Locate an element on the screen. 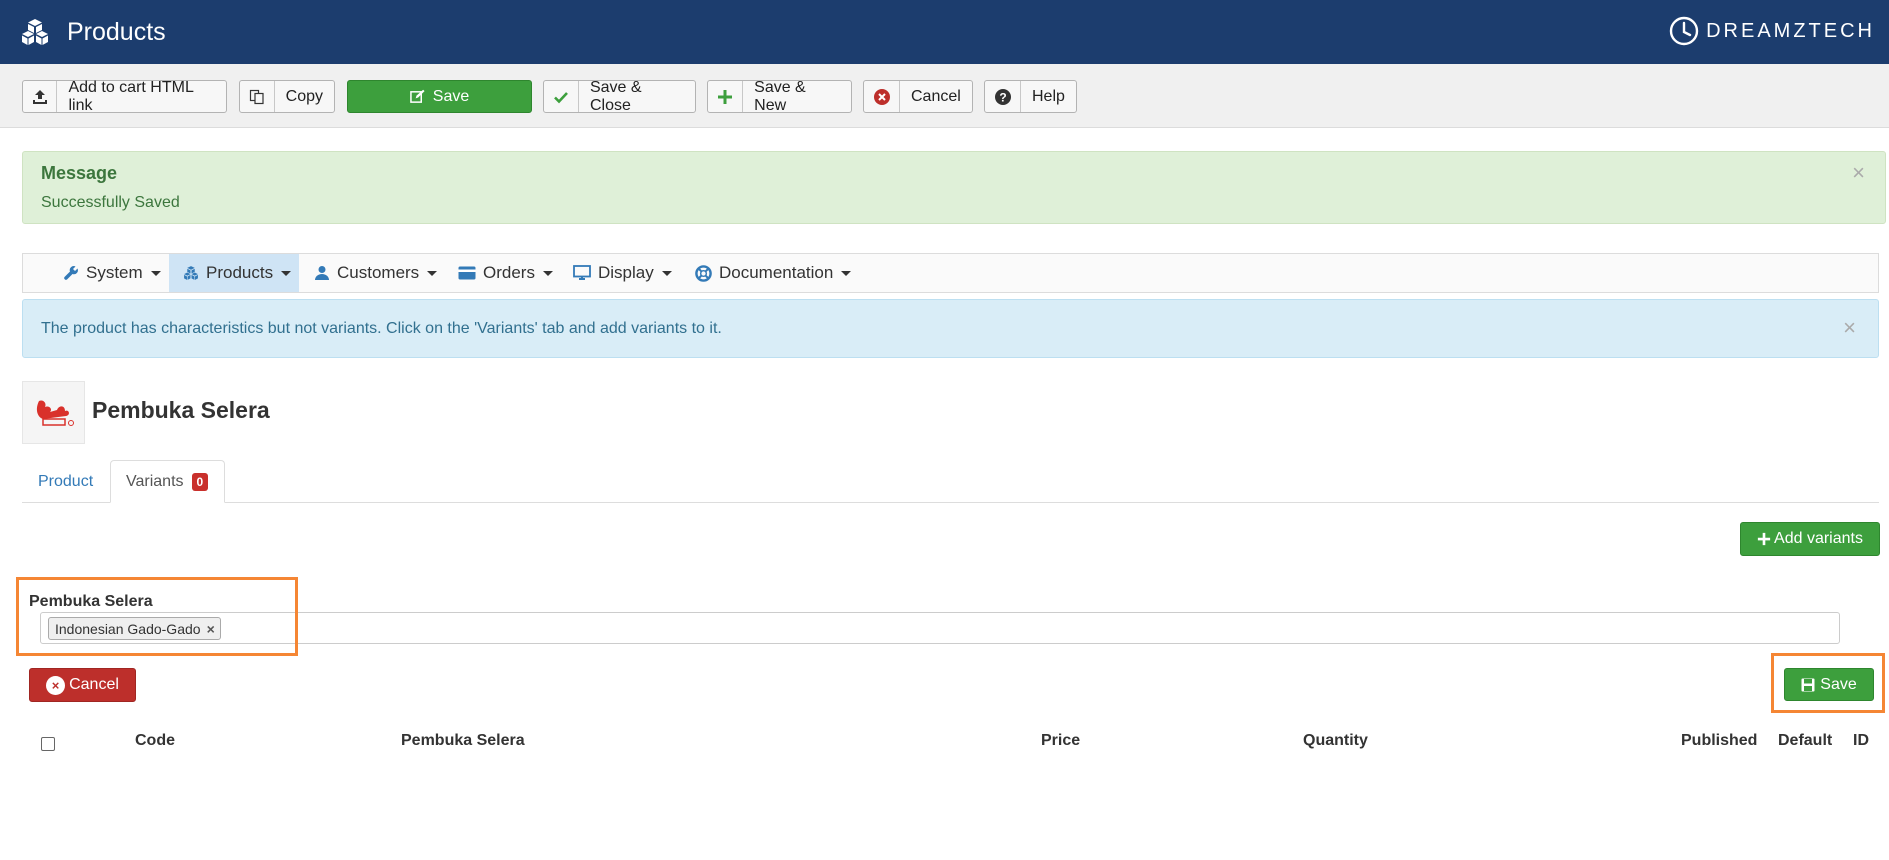  column-header-published: Published is located at coordinates (1719, 741).